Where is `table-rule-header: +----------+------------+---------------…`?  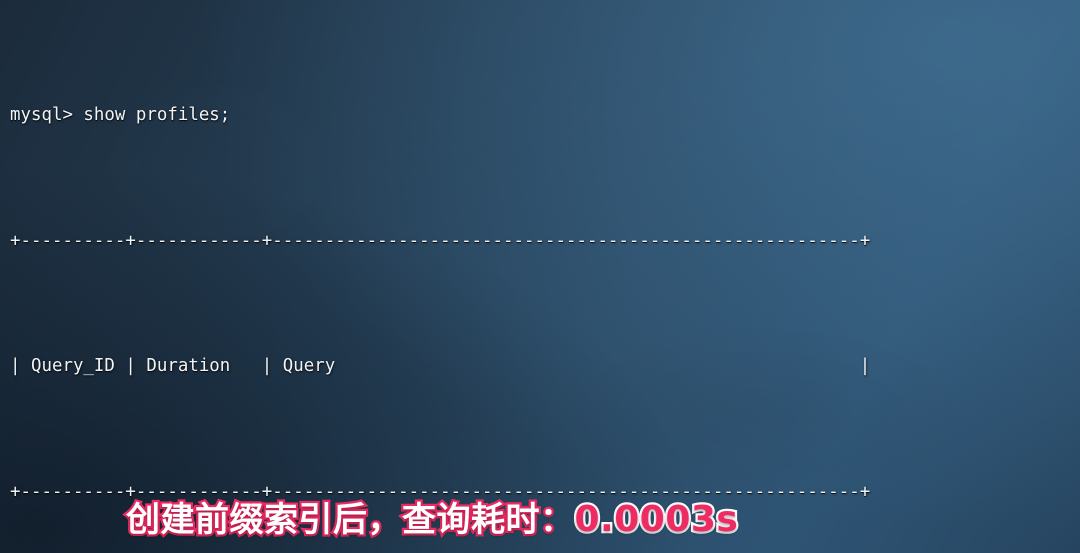
table-rule-header: +----------+------------+---------------… is located at coordinates (440, 492).